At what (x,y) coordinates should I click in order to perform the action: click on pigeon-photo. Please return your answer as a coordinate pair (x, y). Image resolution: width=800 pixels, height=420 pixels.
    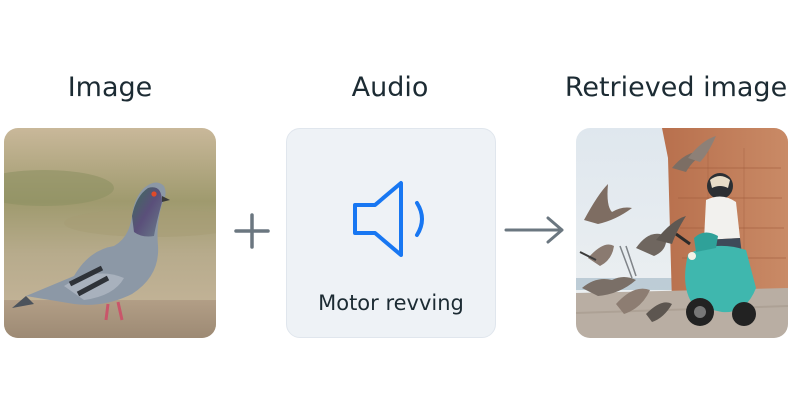
    Looking at the image, I should click on (110, 233).